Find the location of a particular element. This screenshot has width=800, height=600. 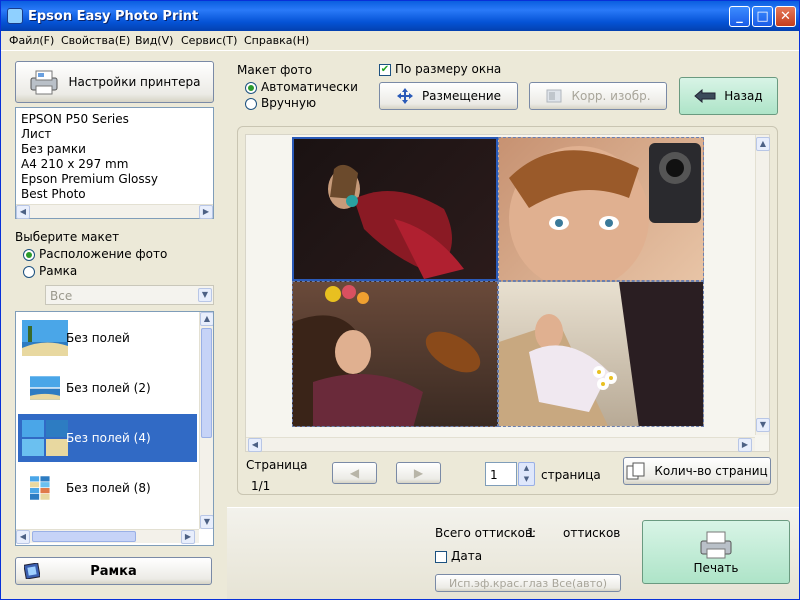

app-icon is located at coordinates (15, 16).